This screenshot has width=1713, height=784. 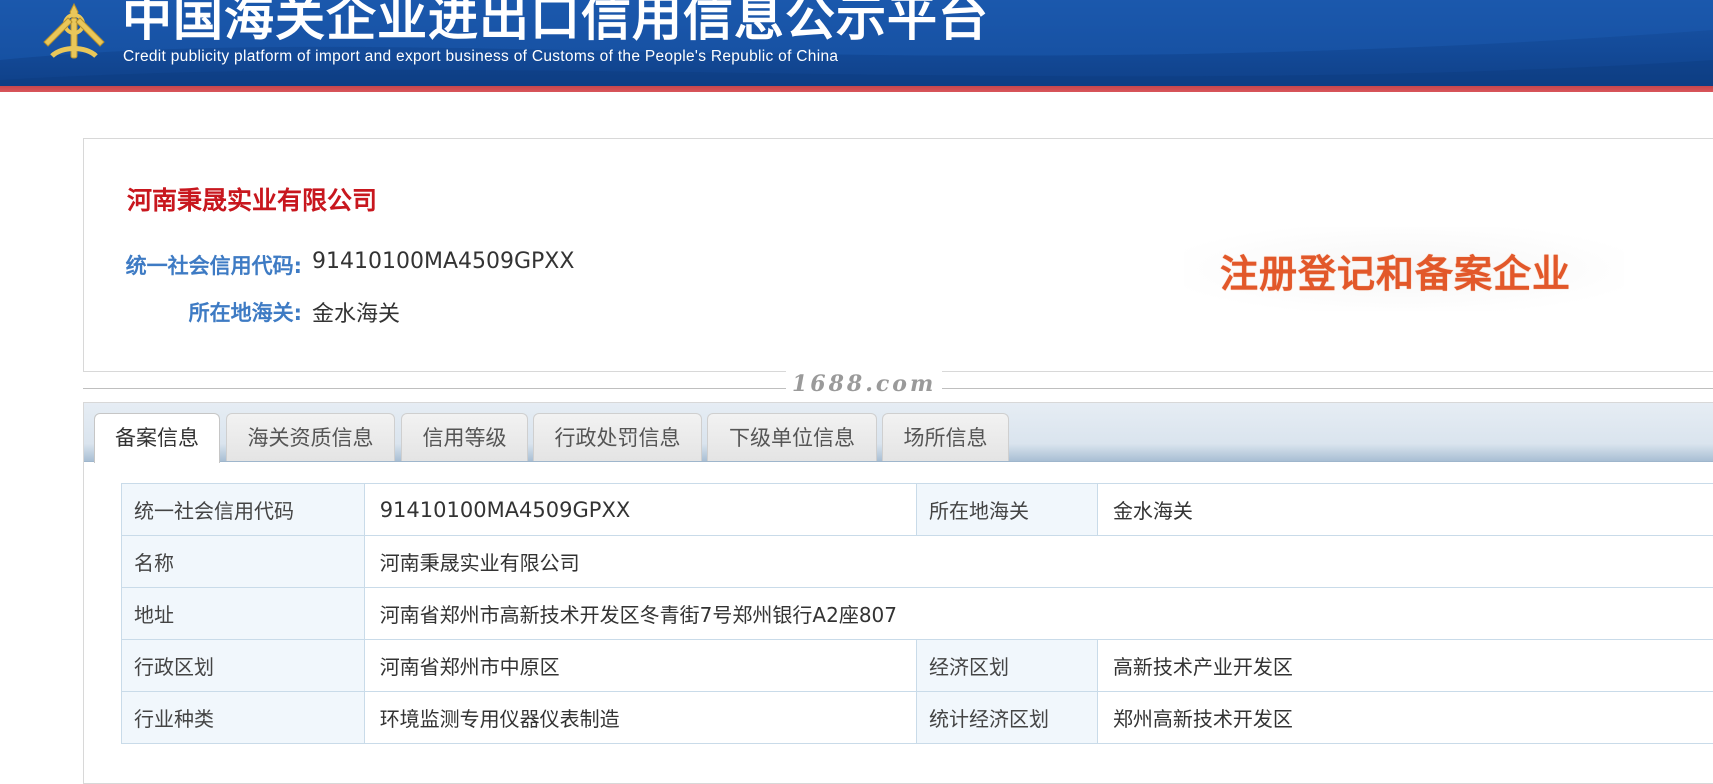 What do you see at coordinates (243, 718) in the screenshot?
I see `table-label: 行业种类` at bounding box center [243, 718].